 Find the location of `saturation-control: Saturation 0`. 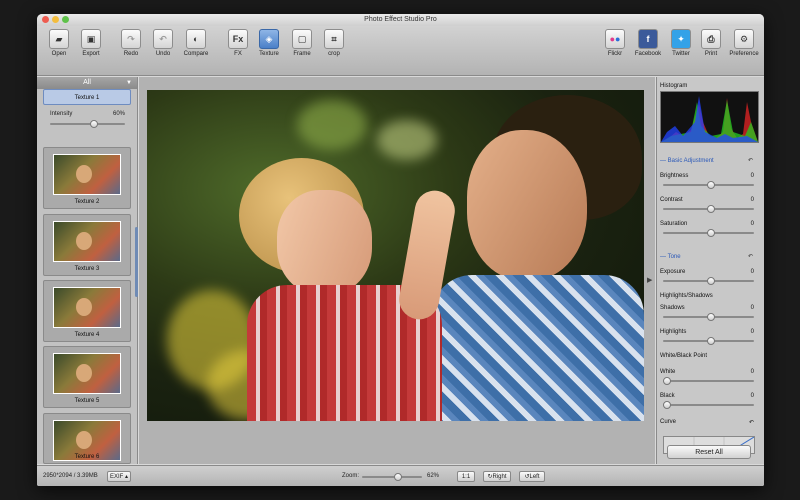

saturation-control: Saturation 0 is located at coordinates (708, 229).